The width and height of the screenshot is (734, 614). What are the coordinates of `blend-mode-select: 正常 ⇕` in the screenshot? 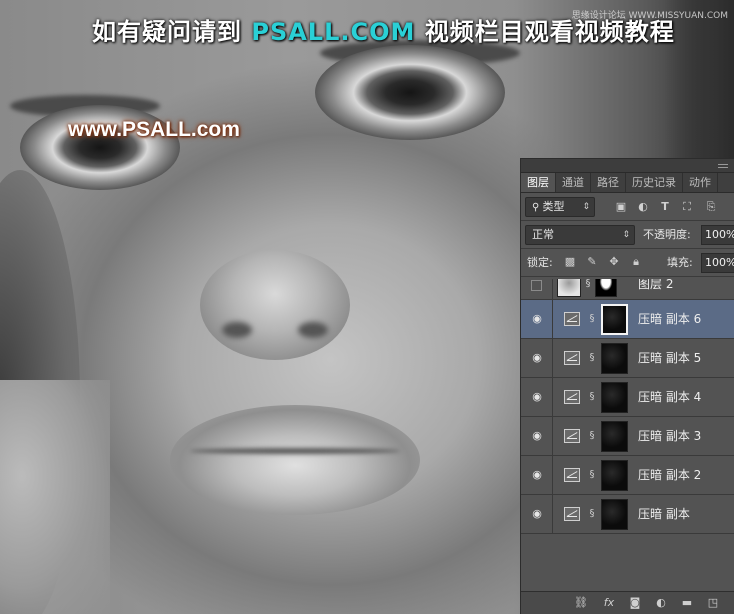 It's located at (580, 235).